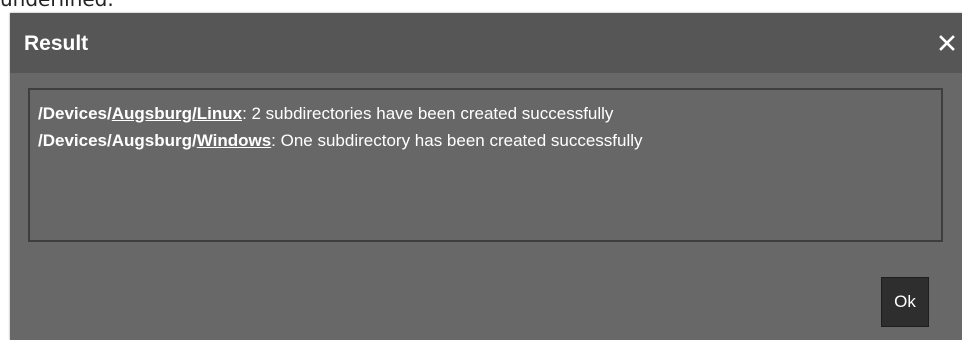 The height and width of the screenshot is (340, 962). What do you see at coordinates (57, 5) in the screenshot?
I see `context-text: underlined.` at bounding box center [57, 5].